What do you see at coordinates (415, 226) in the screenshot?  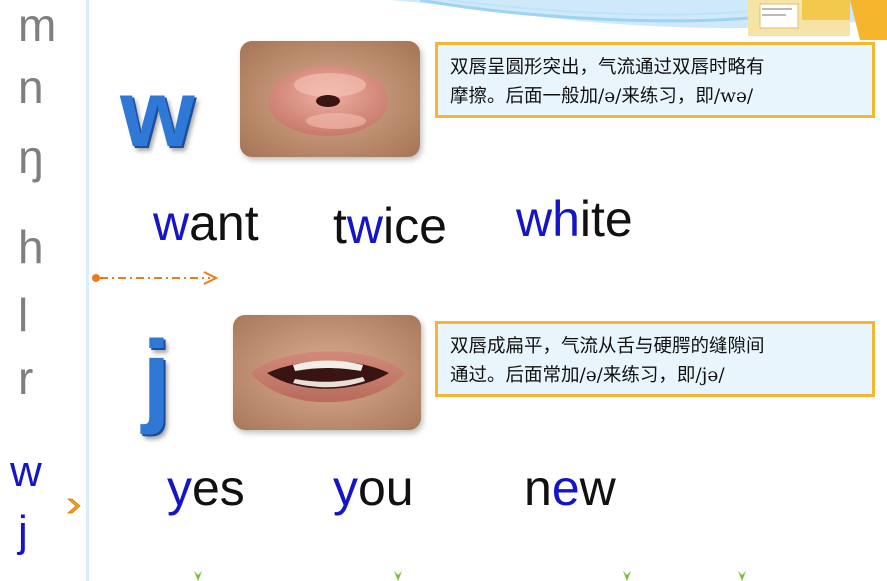 I see `word-twice-rest: ice` at bounding box center [415, 226].